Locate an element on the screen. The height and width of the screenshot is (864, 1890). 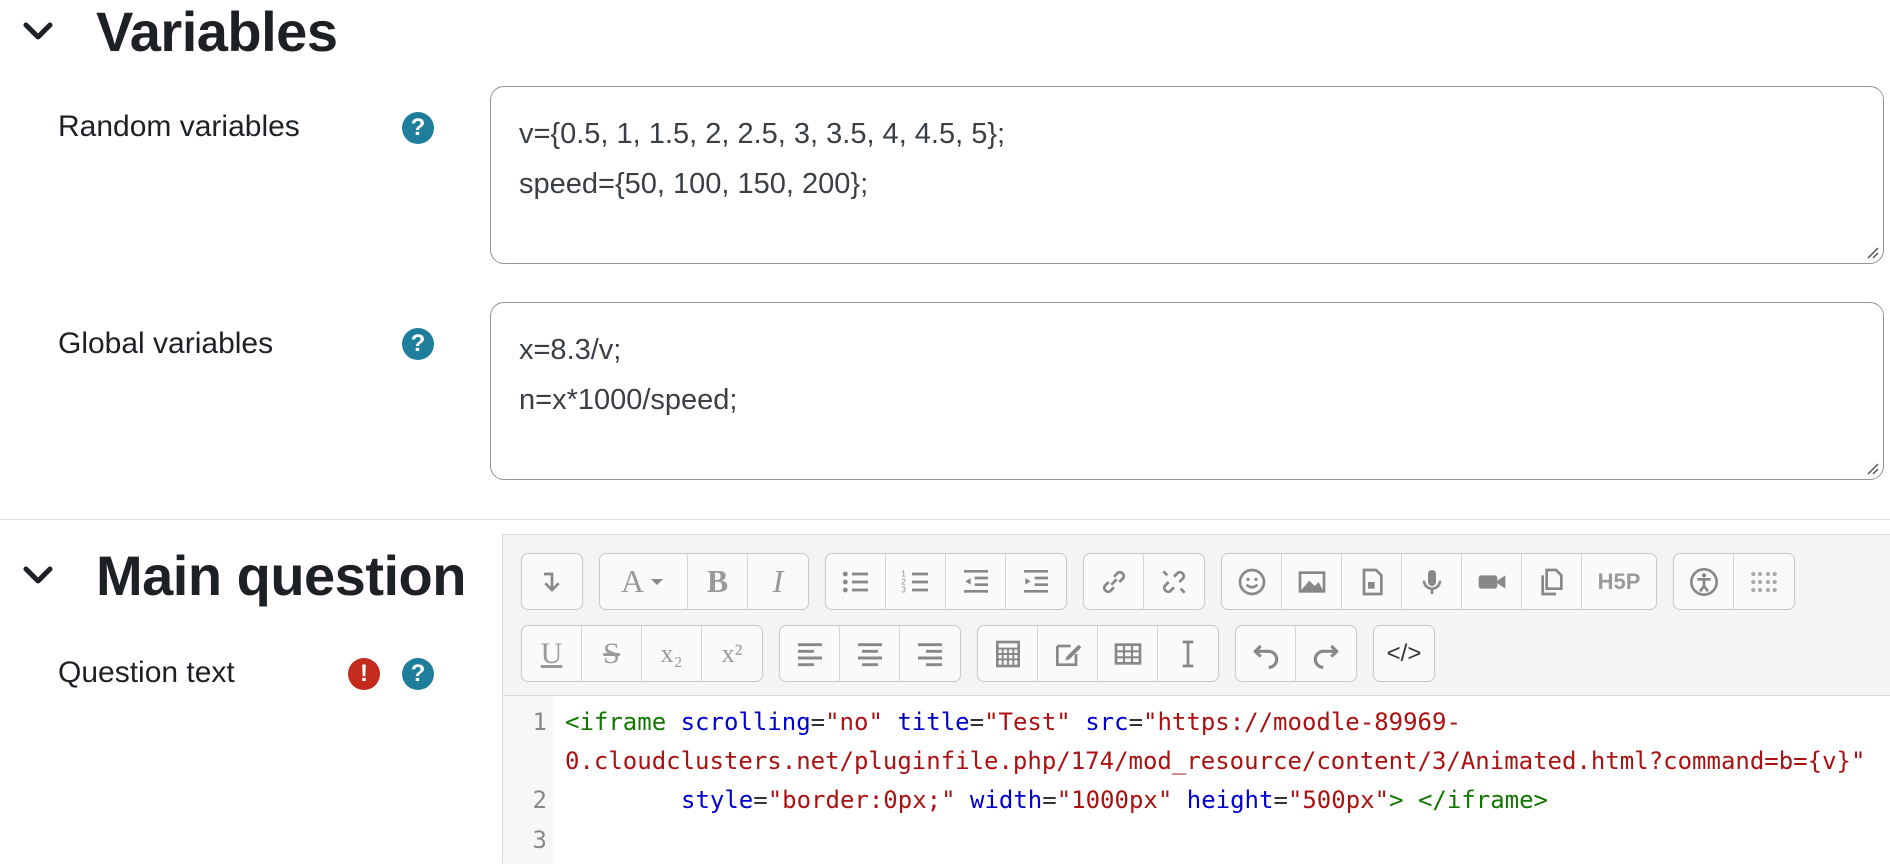
html-source-icon: </> is located at coordinates (1404, 653).